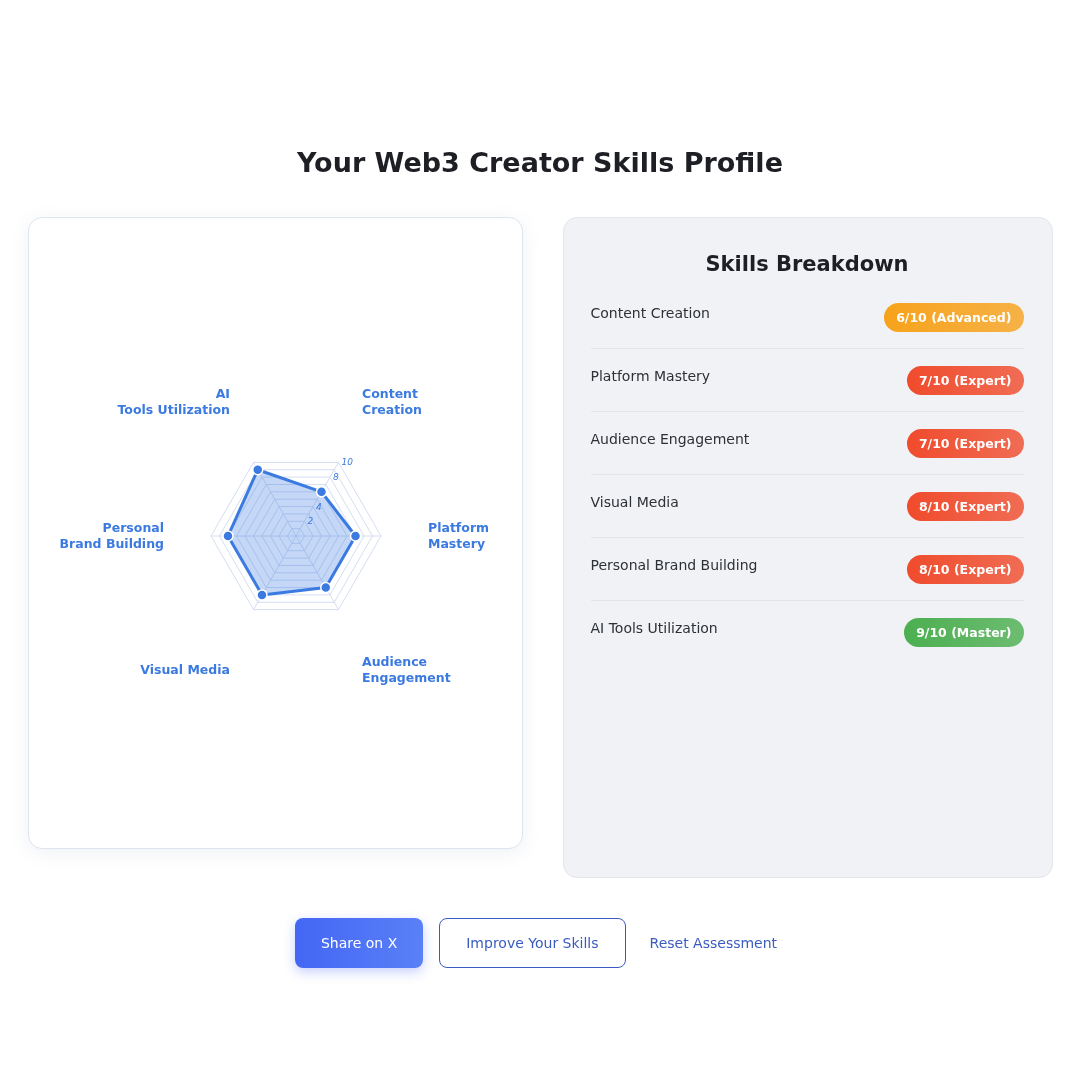 Image resolution: width=1080 pixels, height=1080 pixels. I want to click on skill-name: Personal Brand Building, so click(674, 565).